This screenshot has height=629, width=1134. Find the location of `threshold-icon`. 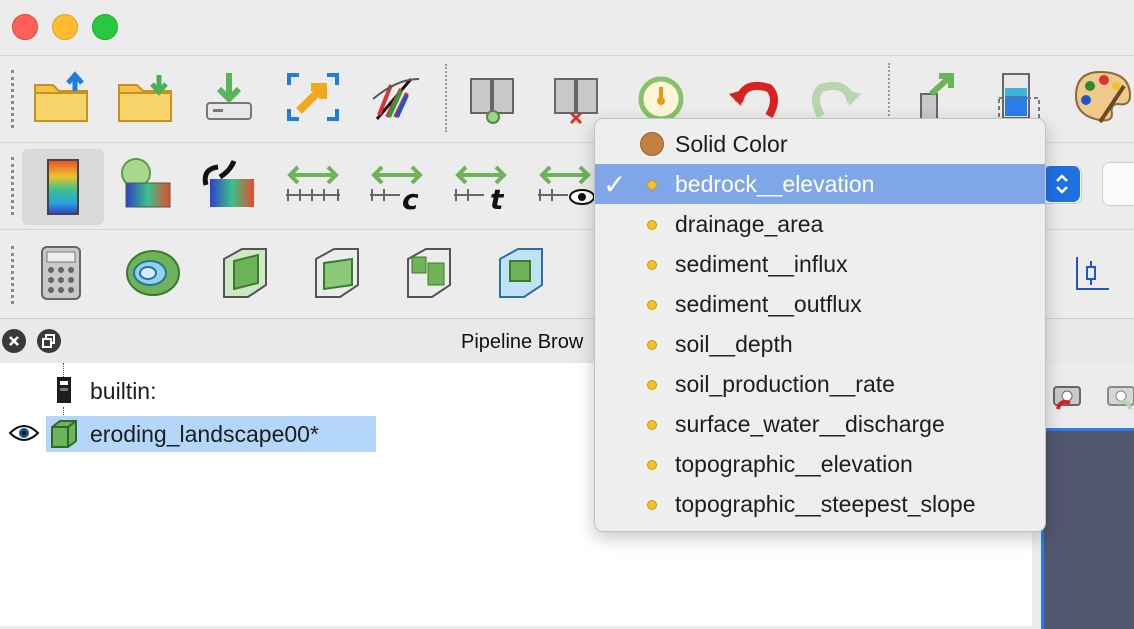

threshold-icon is located at coordinates (429, 273).